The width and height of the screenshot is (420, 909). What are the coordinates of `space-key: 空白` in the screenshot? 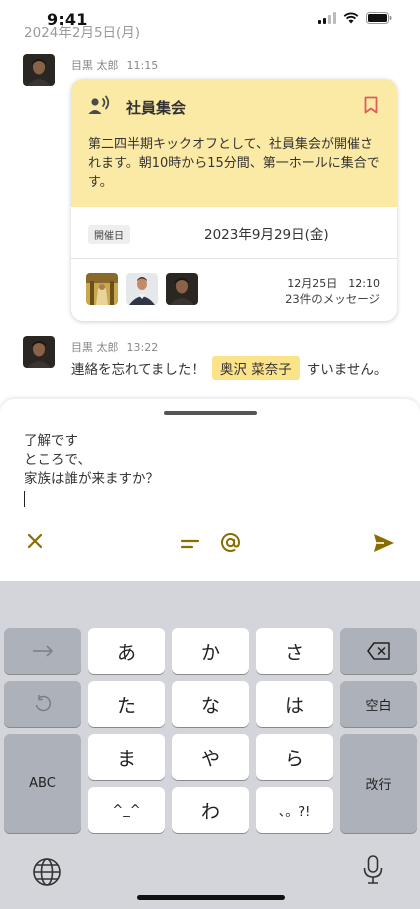 It's located at (378, 704).